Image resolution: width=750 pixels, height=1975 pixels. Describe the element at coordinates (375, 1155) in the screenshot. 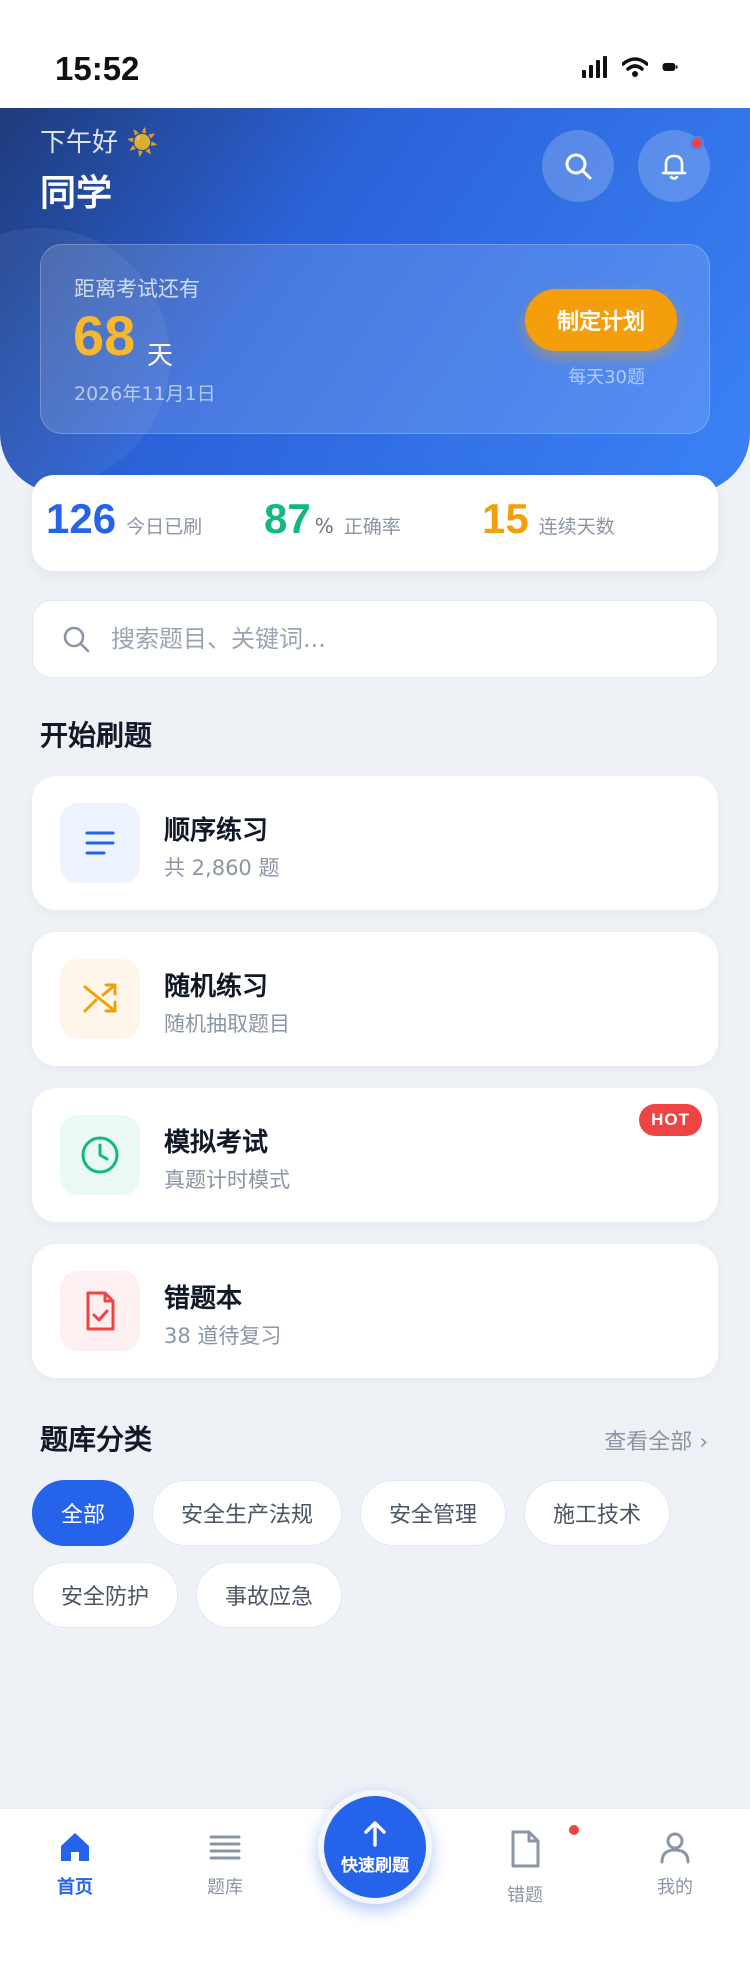

I see `practice-card-mock-exam: 模拟考试 真题计时模式 HOT` at that location.